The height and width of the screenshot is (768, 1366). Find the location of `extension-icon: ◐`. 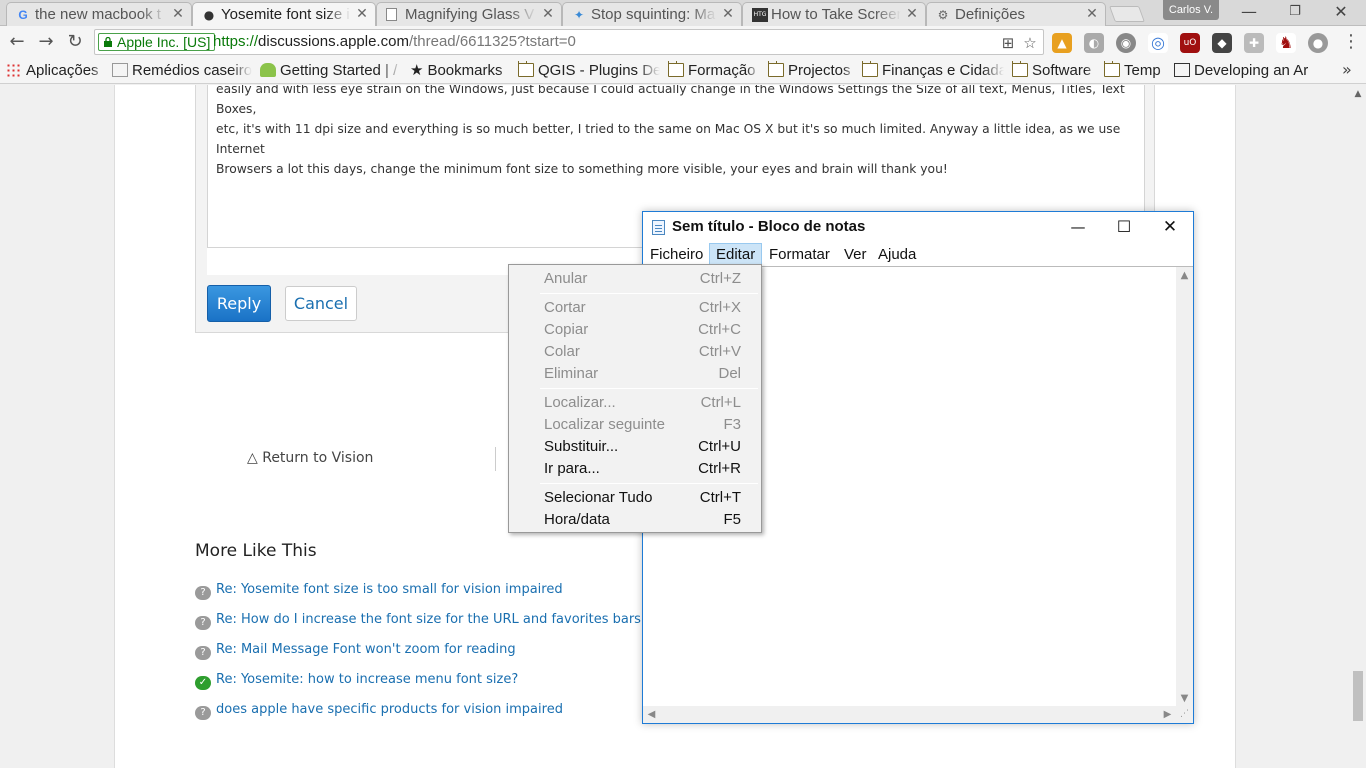

extension-icon: ◐ is located at coordinates (1094, 43).